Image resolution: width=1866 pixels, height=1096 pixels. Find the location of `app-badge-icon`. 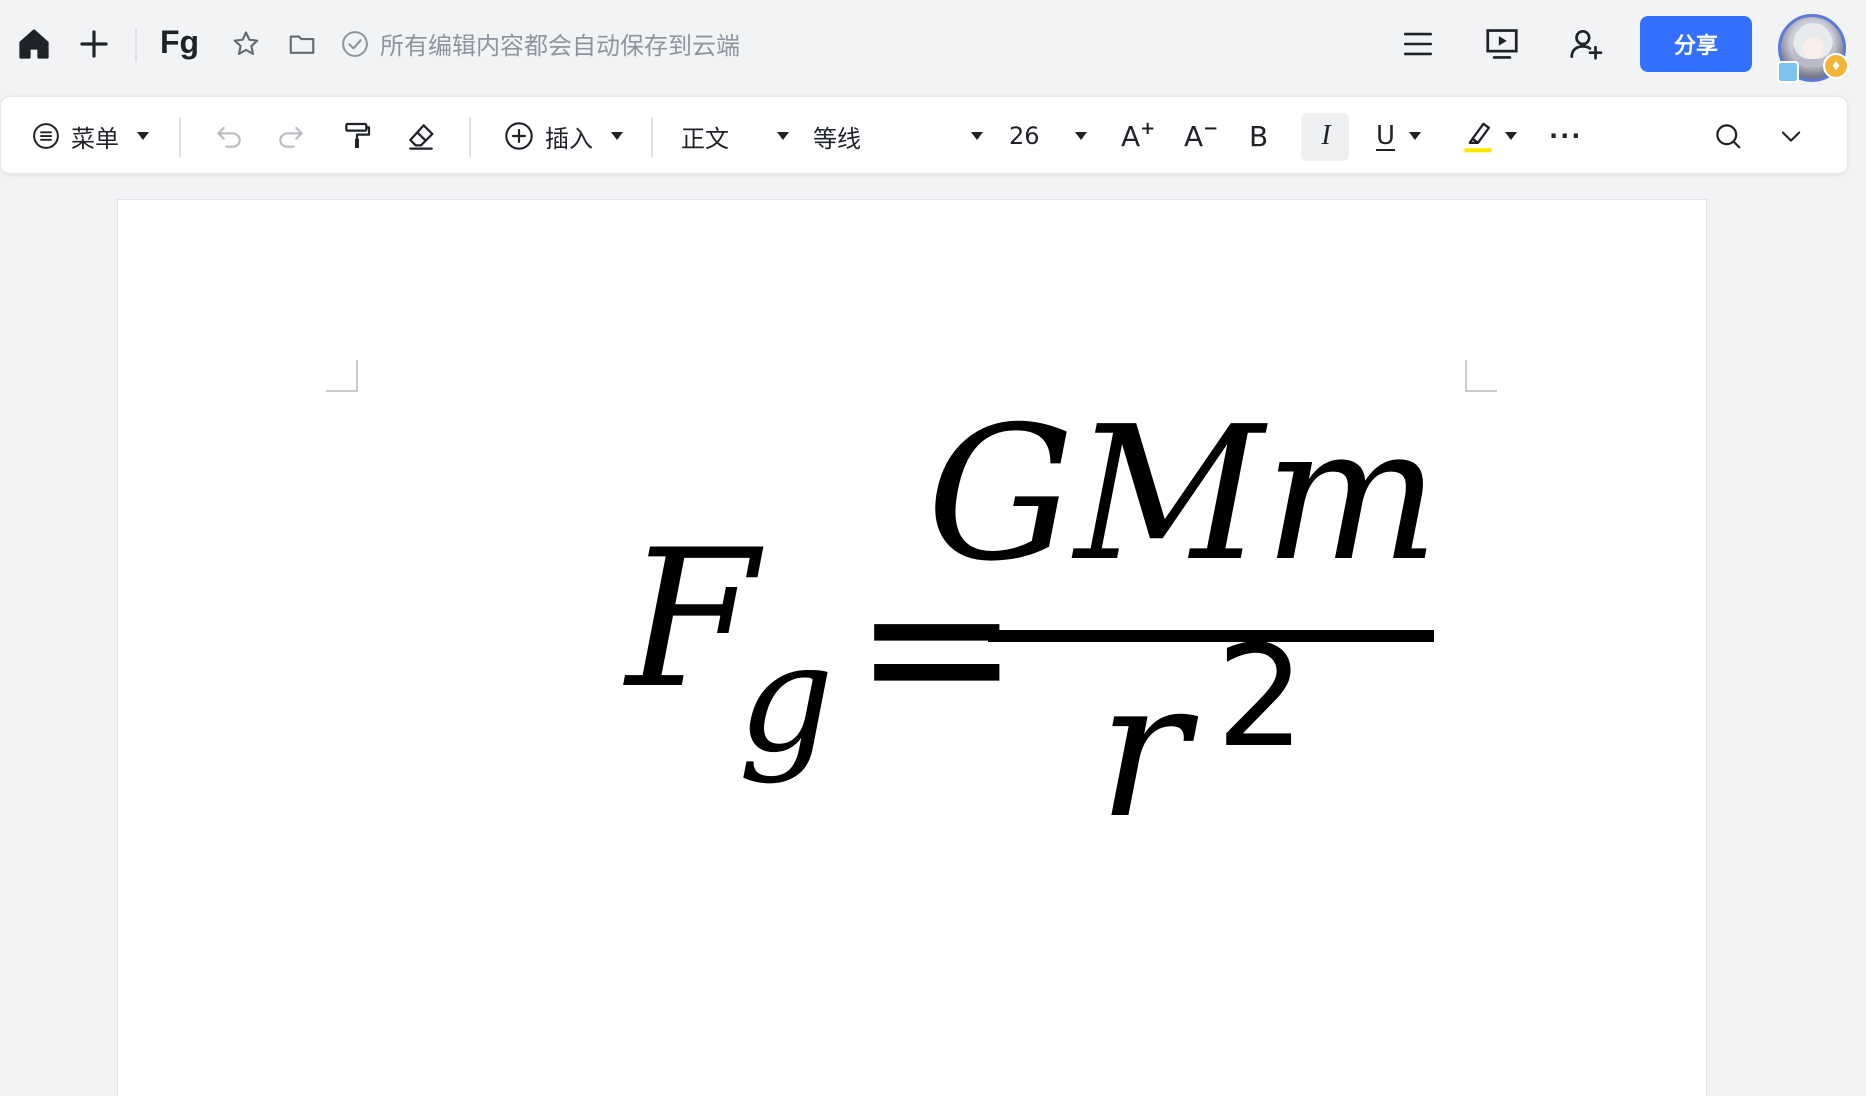

app-badge-icon is located at coordinates (1788, 72).